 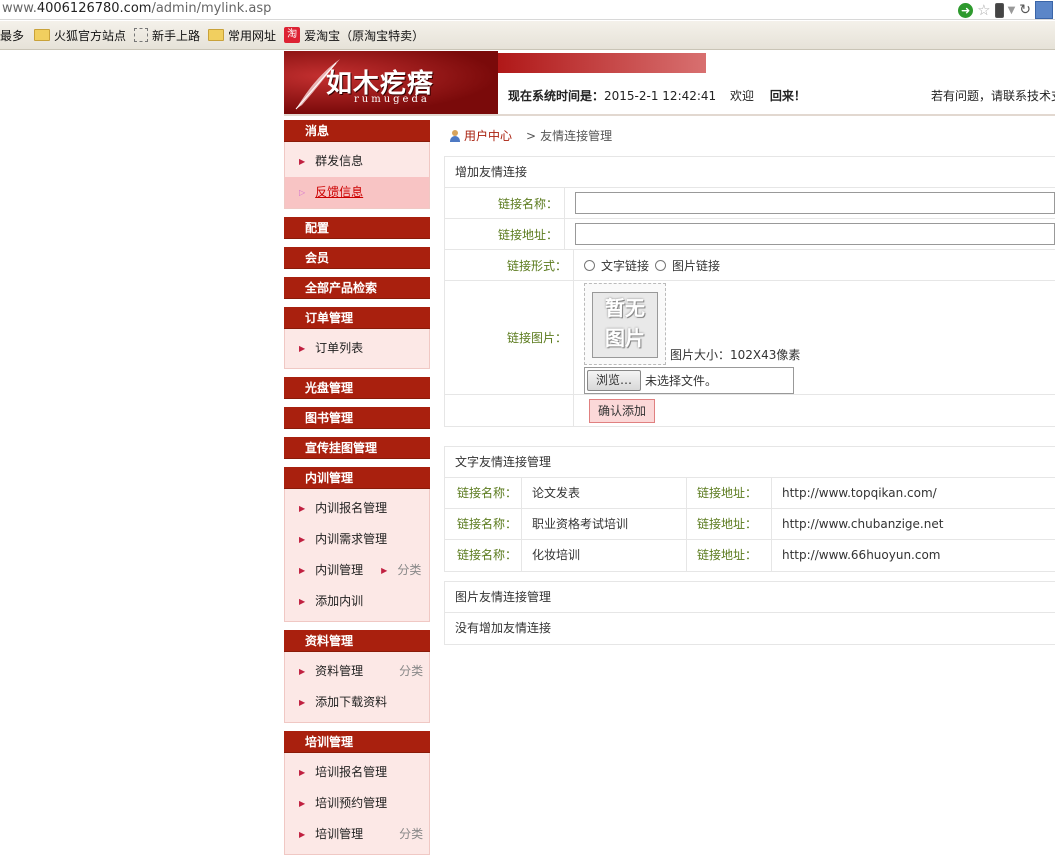 I want to click on sidebar-head-member: 会员, so click(x=357, y=258).